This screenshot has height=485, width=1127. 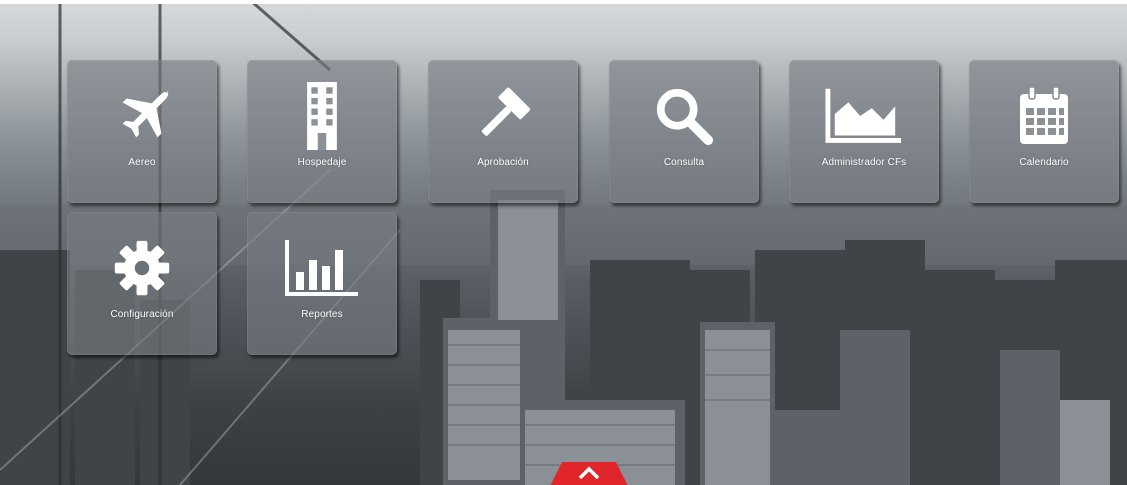 What do you see at coordinates (684, 162) in the screenshot?
I see `tile-label: Consulta` at bounding box center [684, 162].